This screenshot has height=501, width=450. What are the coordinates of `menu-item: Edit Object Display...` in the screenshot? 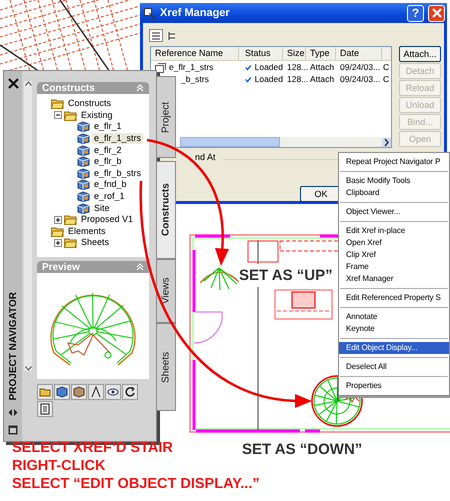 It's located at (394, 348).